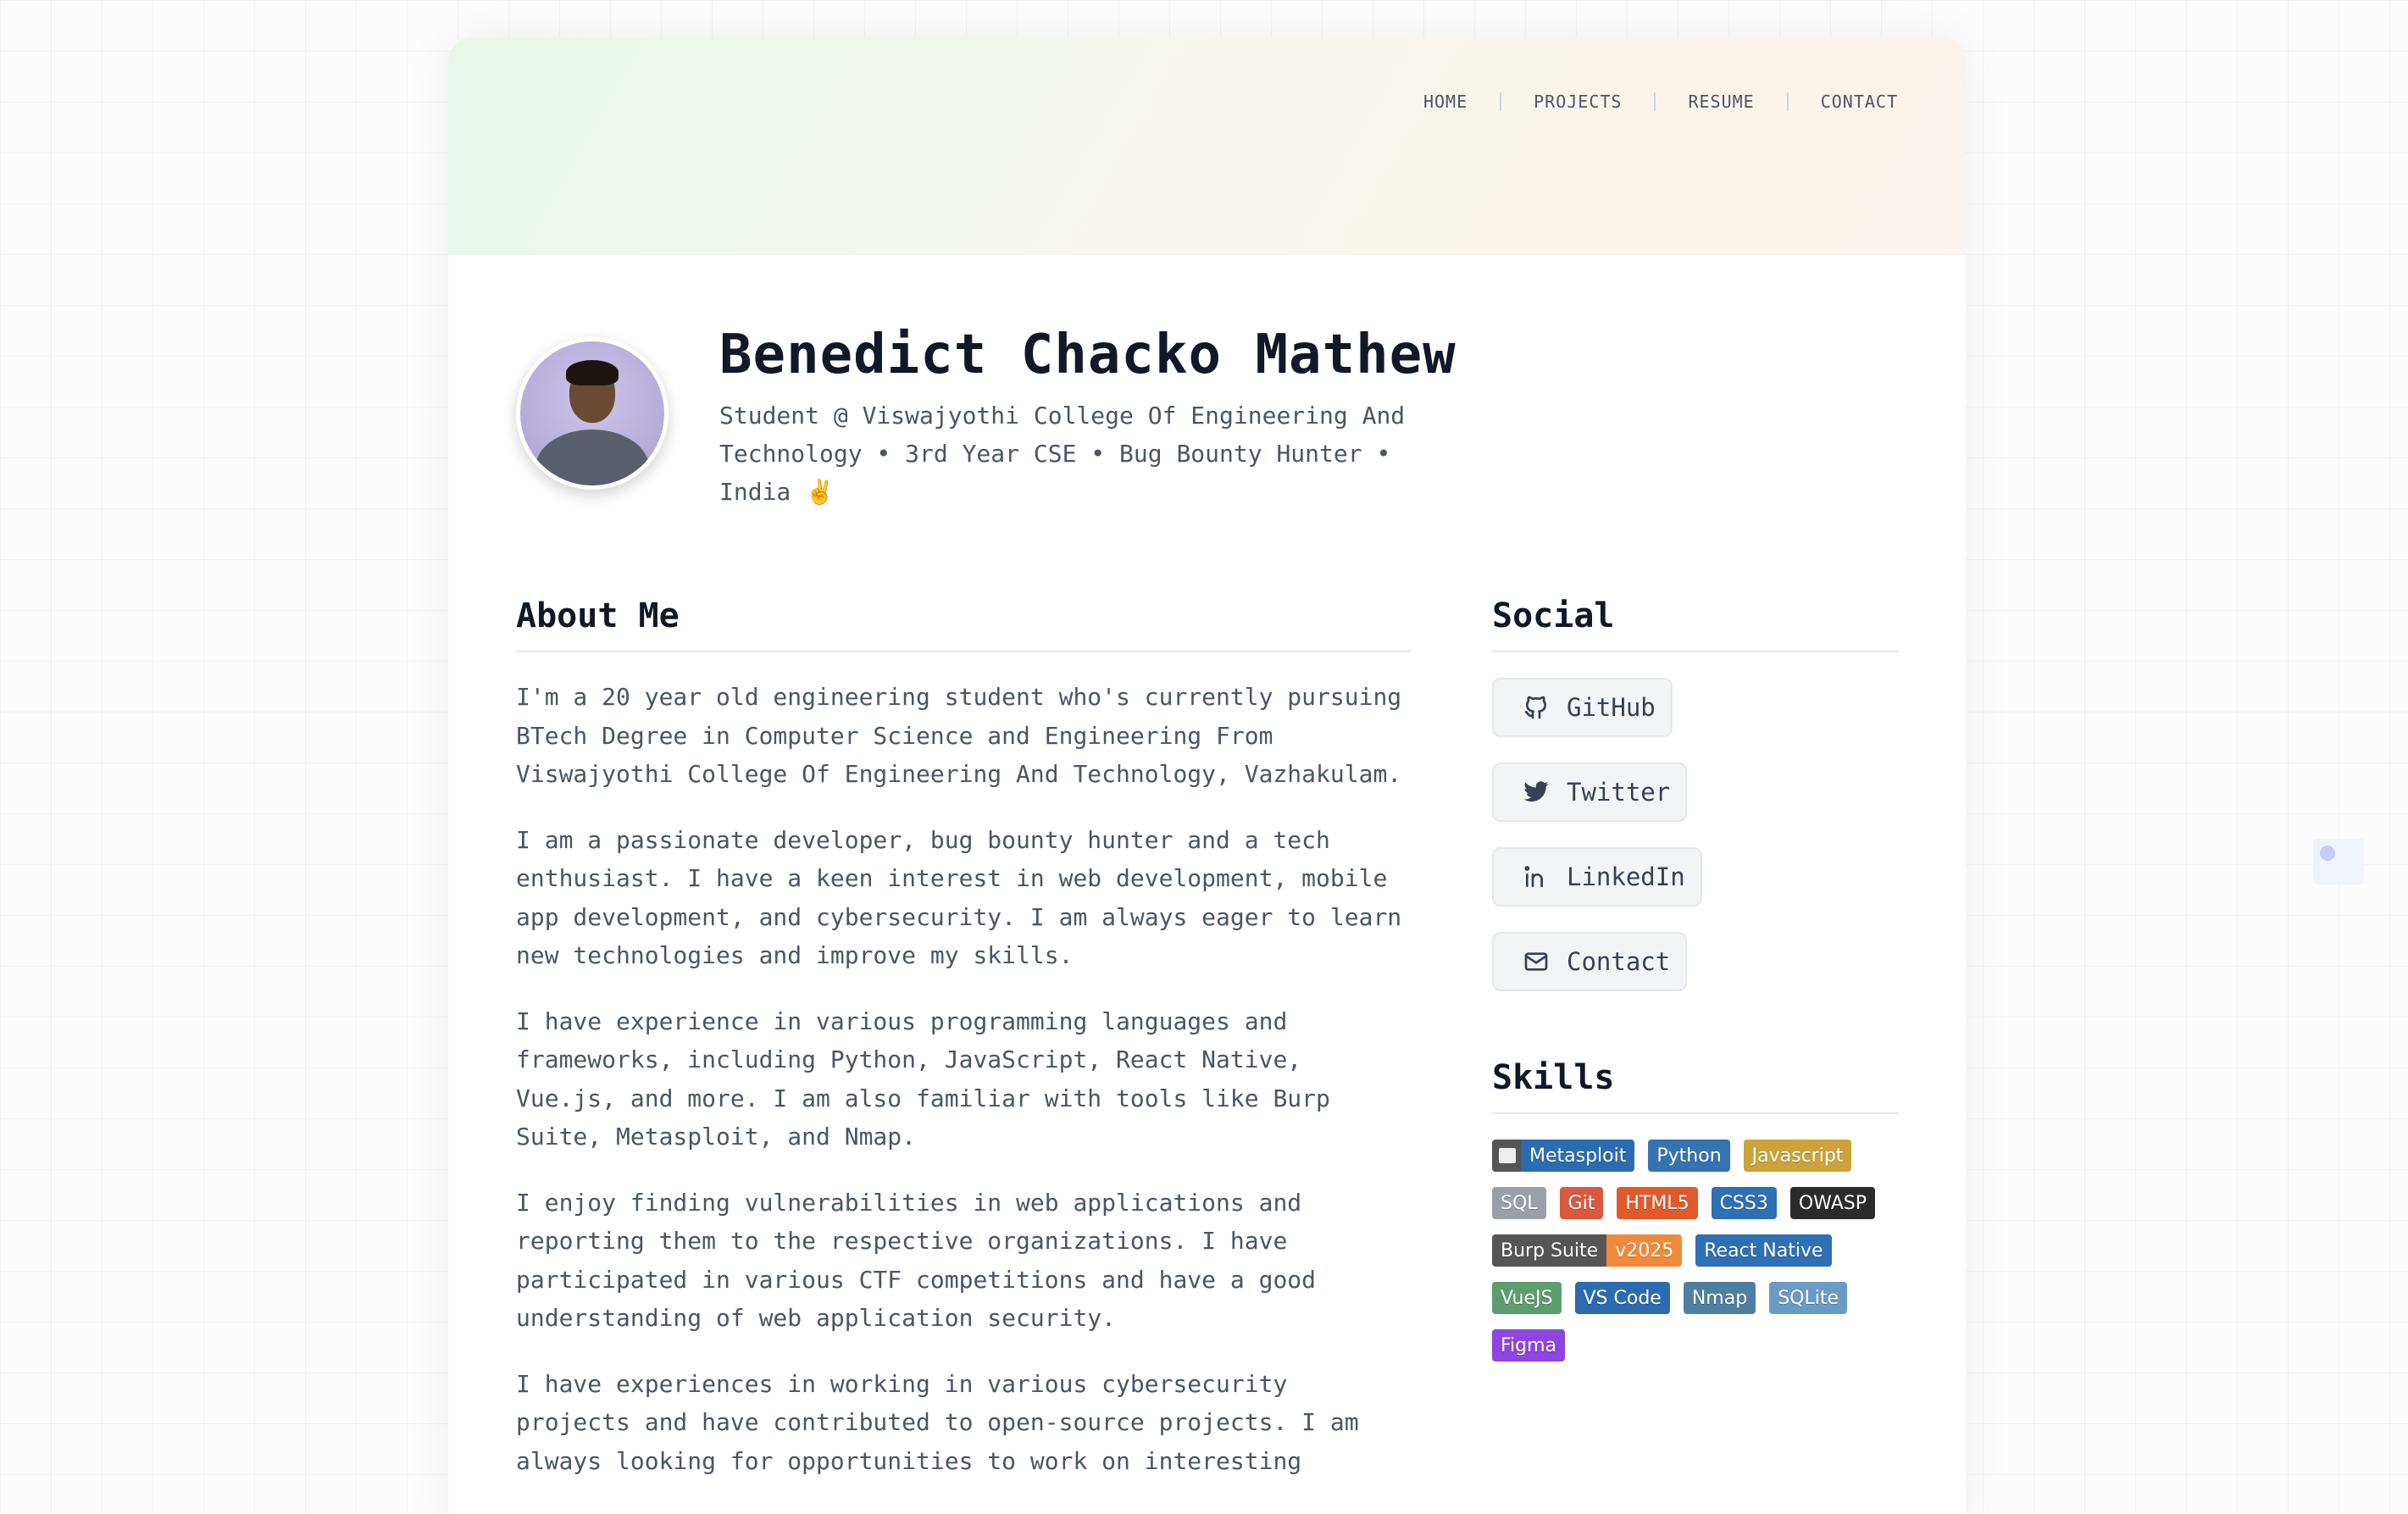 This screenshot has height=1514, width=2408. Describe the element at coordinates (1833, 1203) in the screenshot. I see `skill-badge-owasp: OWASP` at that location.